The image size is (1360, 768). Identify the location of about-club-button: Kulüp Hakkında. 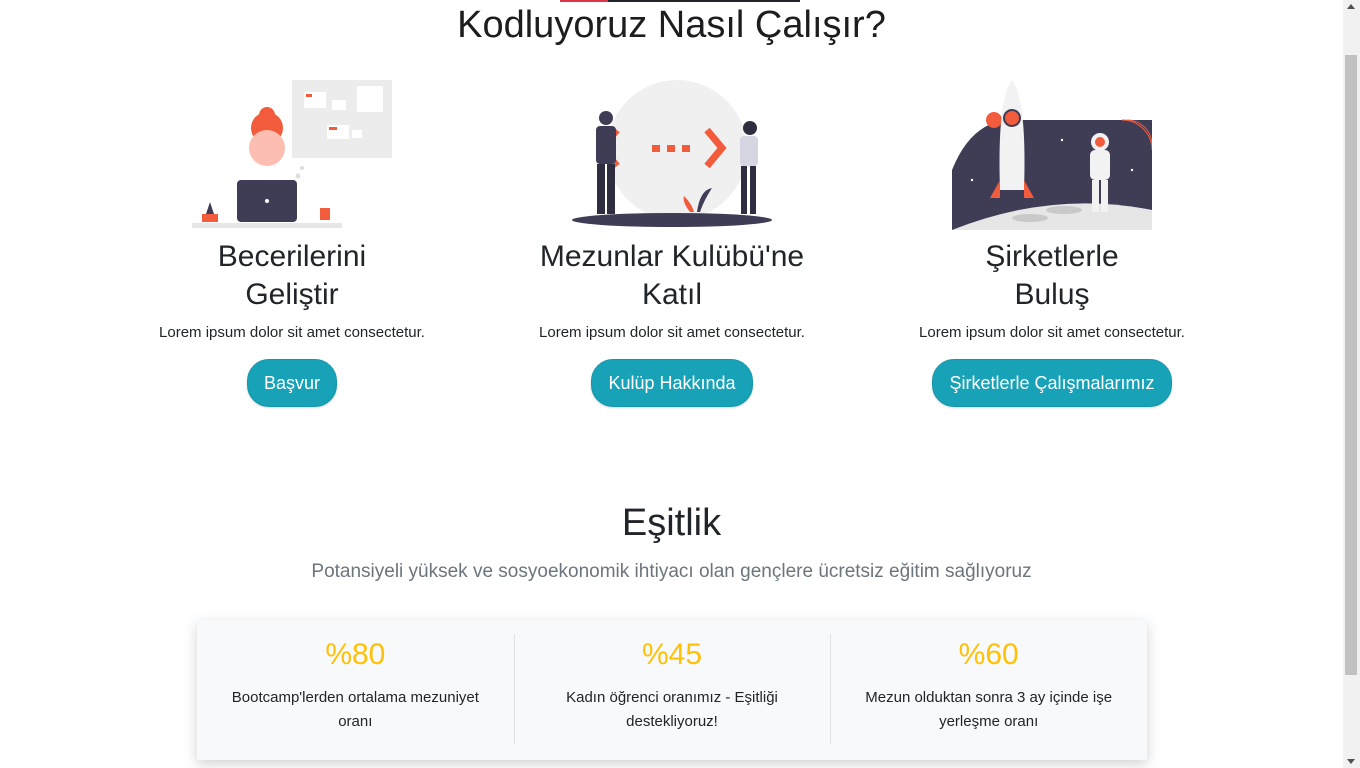
(672, 383).